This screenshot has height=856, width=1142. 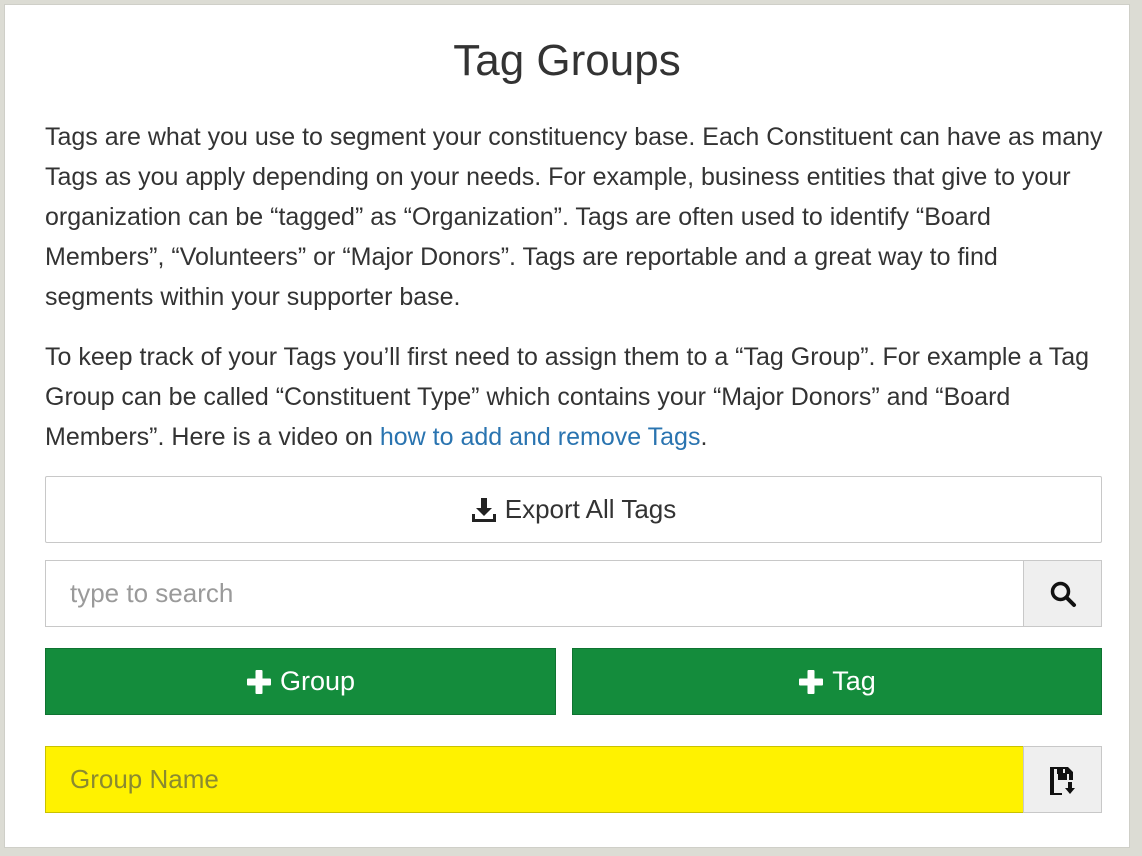 I want to click on export-all-tags-button: Export All Tags, so click(x=573, y=509).